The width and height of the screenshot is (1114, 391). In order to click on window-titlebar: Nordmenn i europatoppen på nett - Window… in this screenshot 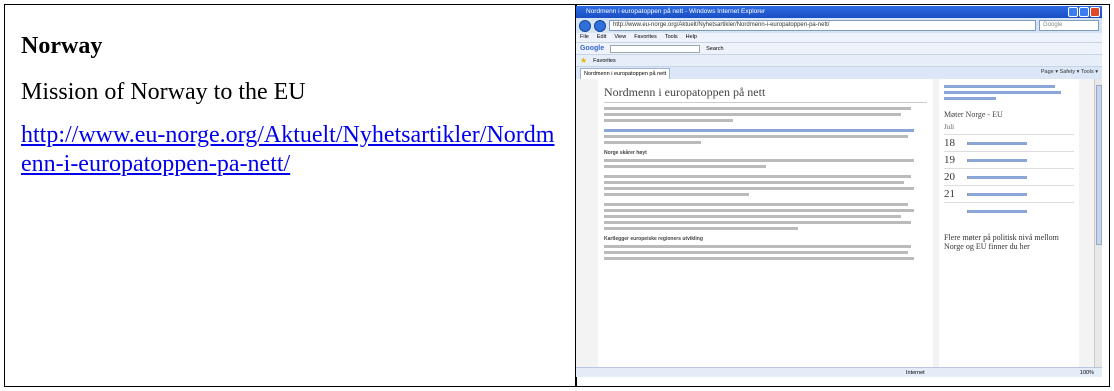, I will do `click(839, 12)`.